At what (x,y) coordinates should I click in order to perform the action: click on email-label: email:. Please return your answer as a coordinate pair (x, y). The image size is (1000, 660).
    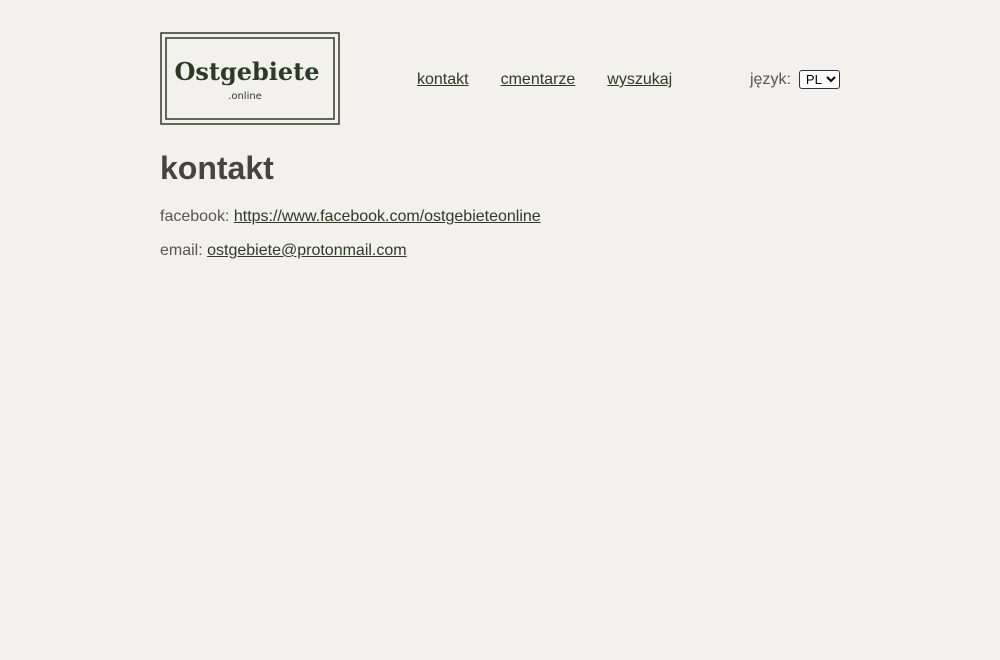
    Looking at the image, I should click on (181, 250).